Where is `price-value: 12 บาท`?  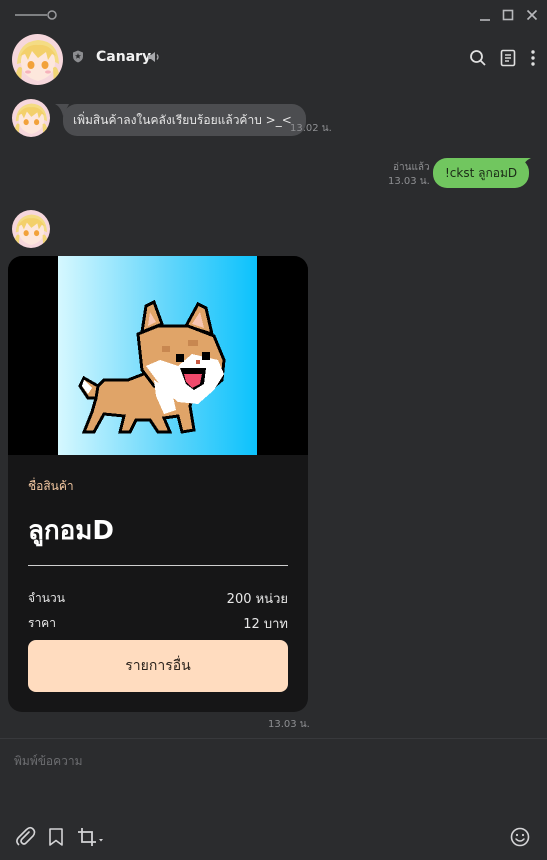 price-value: 12 บาท is located at coordinates (265, 624).